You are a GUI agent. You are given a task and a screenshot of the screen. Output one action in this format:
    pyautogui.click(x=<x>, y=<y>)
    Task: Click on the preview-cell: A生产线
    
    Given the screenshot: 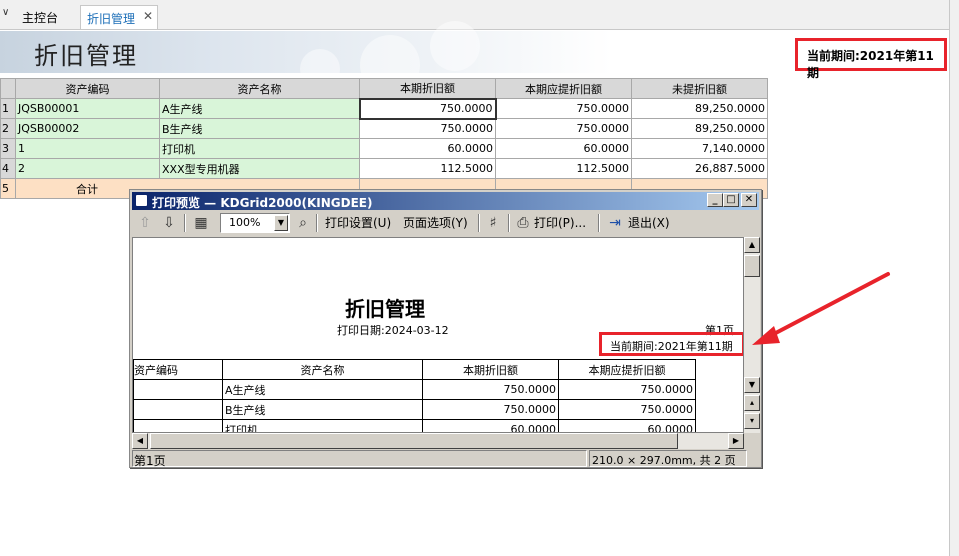 What is the action you would take?
    pyautogui.click(x=322, y=389)
    